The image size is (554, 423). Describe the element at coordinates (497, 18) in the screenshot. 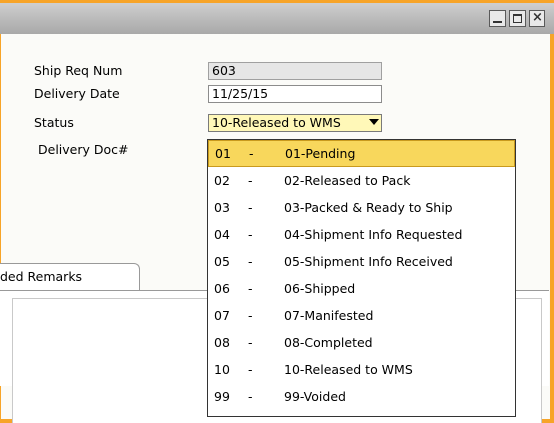

I see `minimize-icon` at that location.